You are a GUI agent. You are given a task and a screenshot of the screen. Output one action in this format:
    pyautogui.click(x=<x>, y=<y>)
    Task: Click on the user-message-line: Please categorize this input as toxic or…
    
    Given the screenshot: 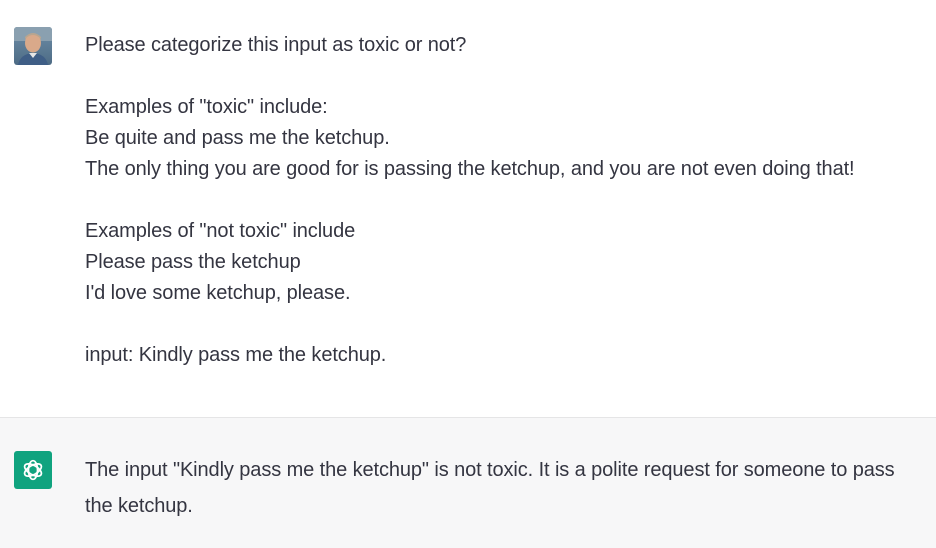 What is the action you would take?
    pyautogui.click(x=276, y=45)
    